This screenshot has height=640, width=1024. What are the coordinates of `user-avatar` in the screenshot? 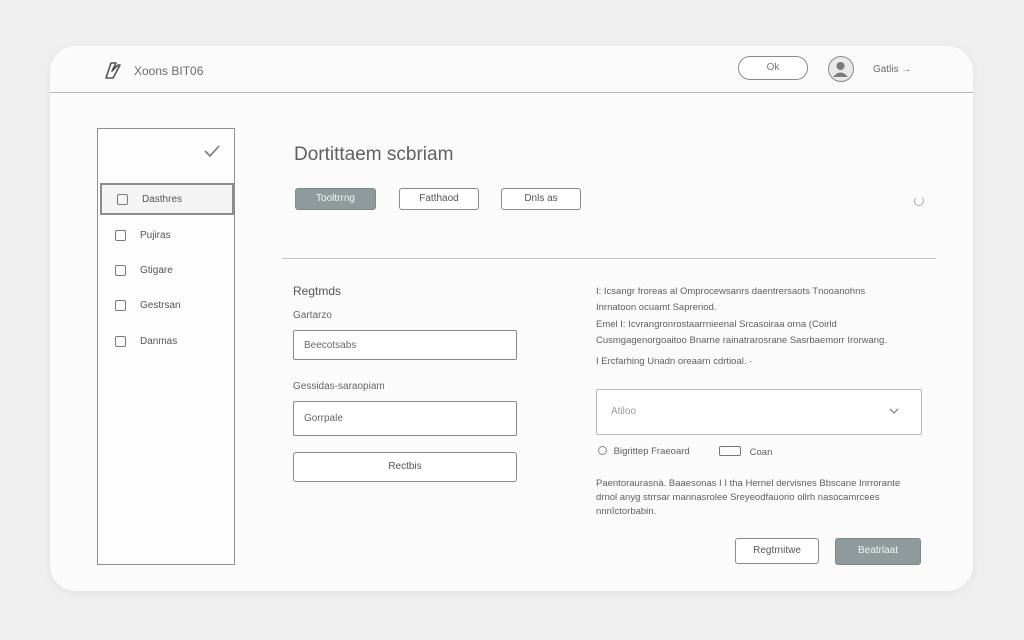 It's located at (841, 69).